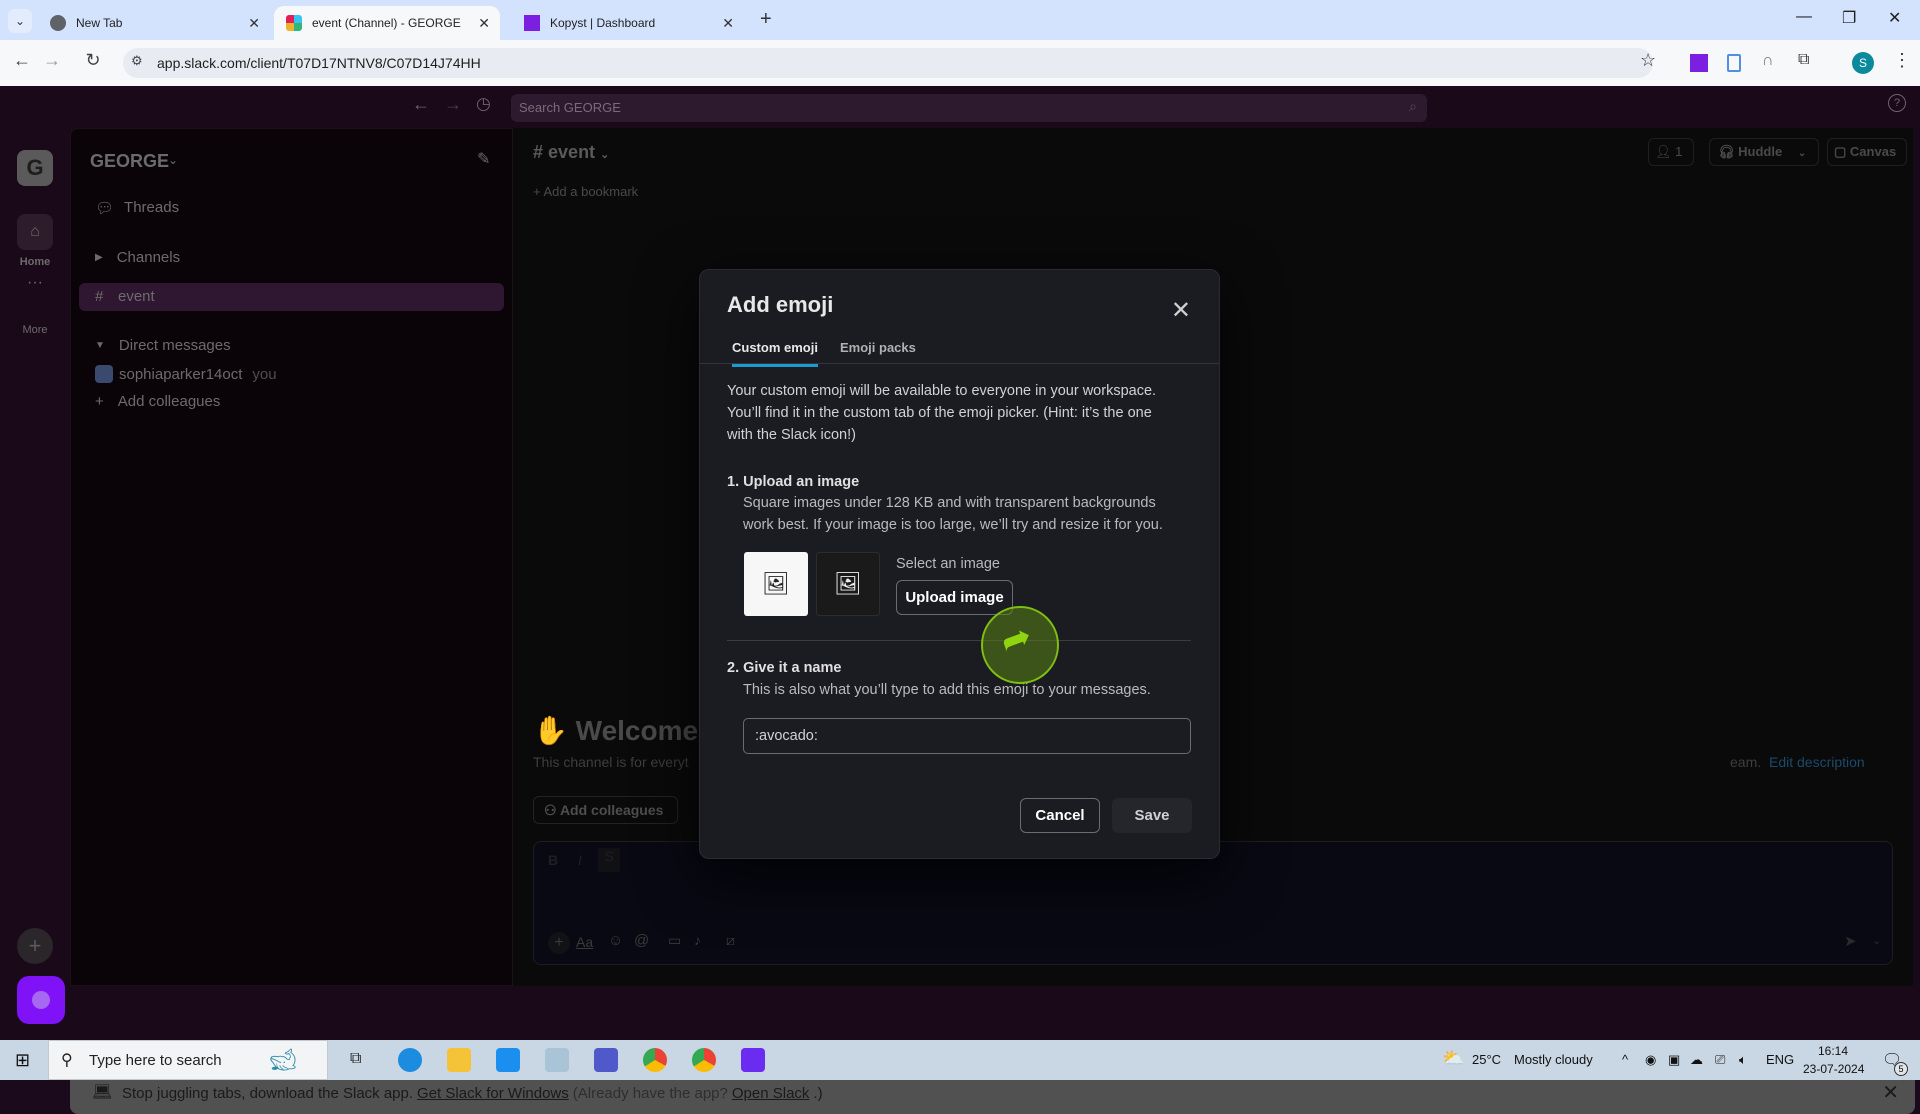 This screenshot has height=1114, width=1920. What do you see at coordinates (291, 297) in the screenshot?
I see `sidebar-item-event: # event` at bounding box center [291, 297].